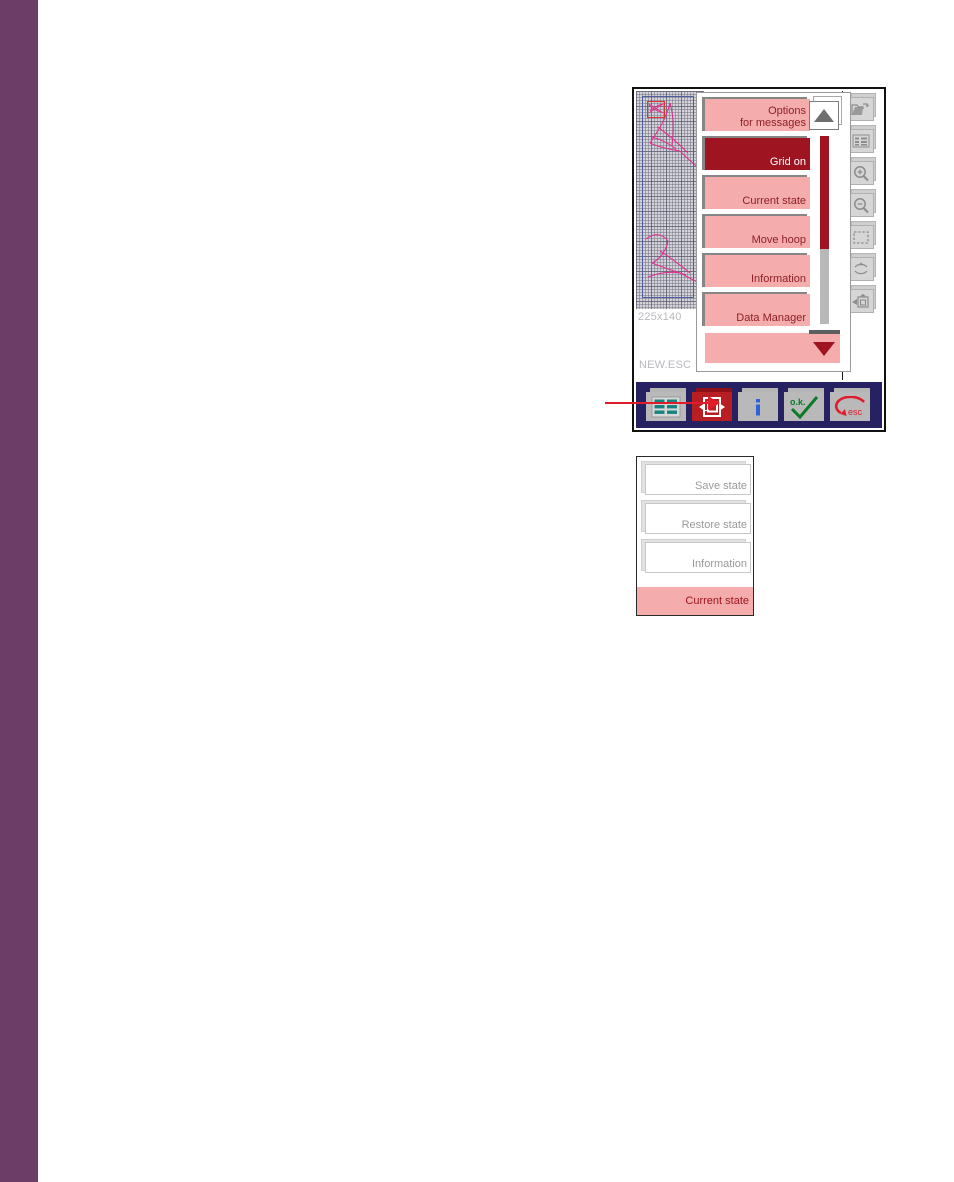 This screenshot has height=1182, width=954. What do you see at coordinates (660, 403) in the screenshot?
I see `callout-leader-line` at bounding box center [660, 403].